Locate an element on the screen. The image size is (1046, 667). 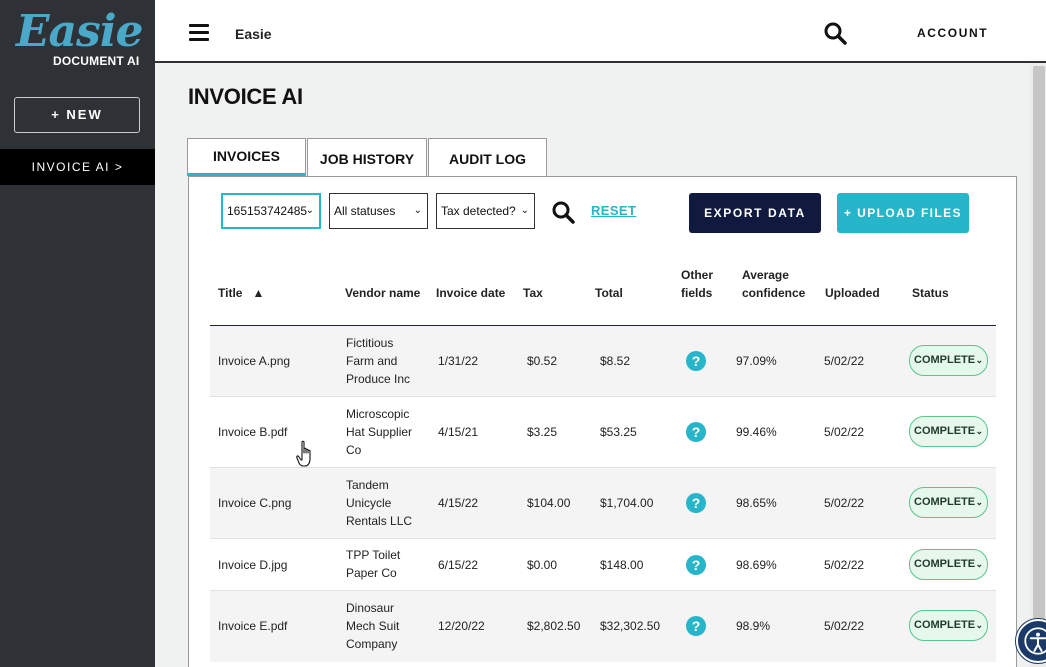
cell-vendor: Microscopic Hat Supplier Co is located at coordinates (379, 432).